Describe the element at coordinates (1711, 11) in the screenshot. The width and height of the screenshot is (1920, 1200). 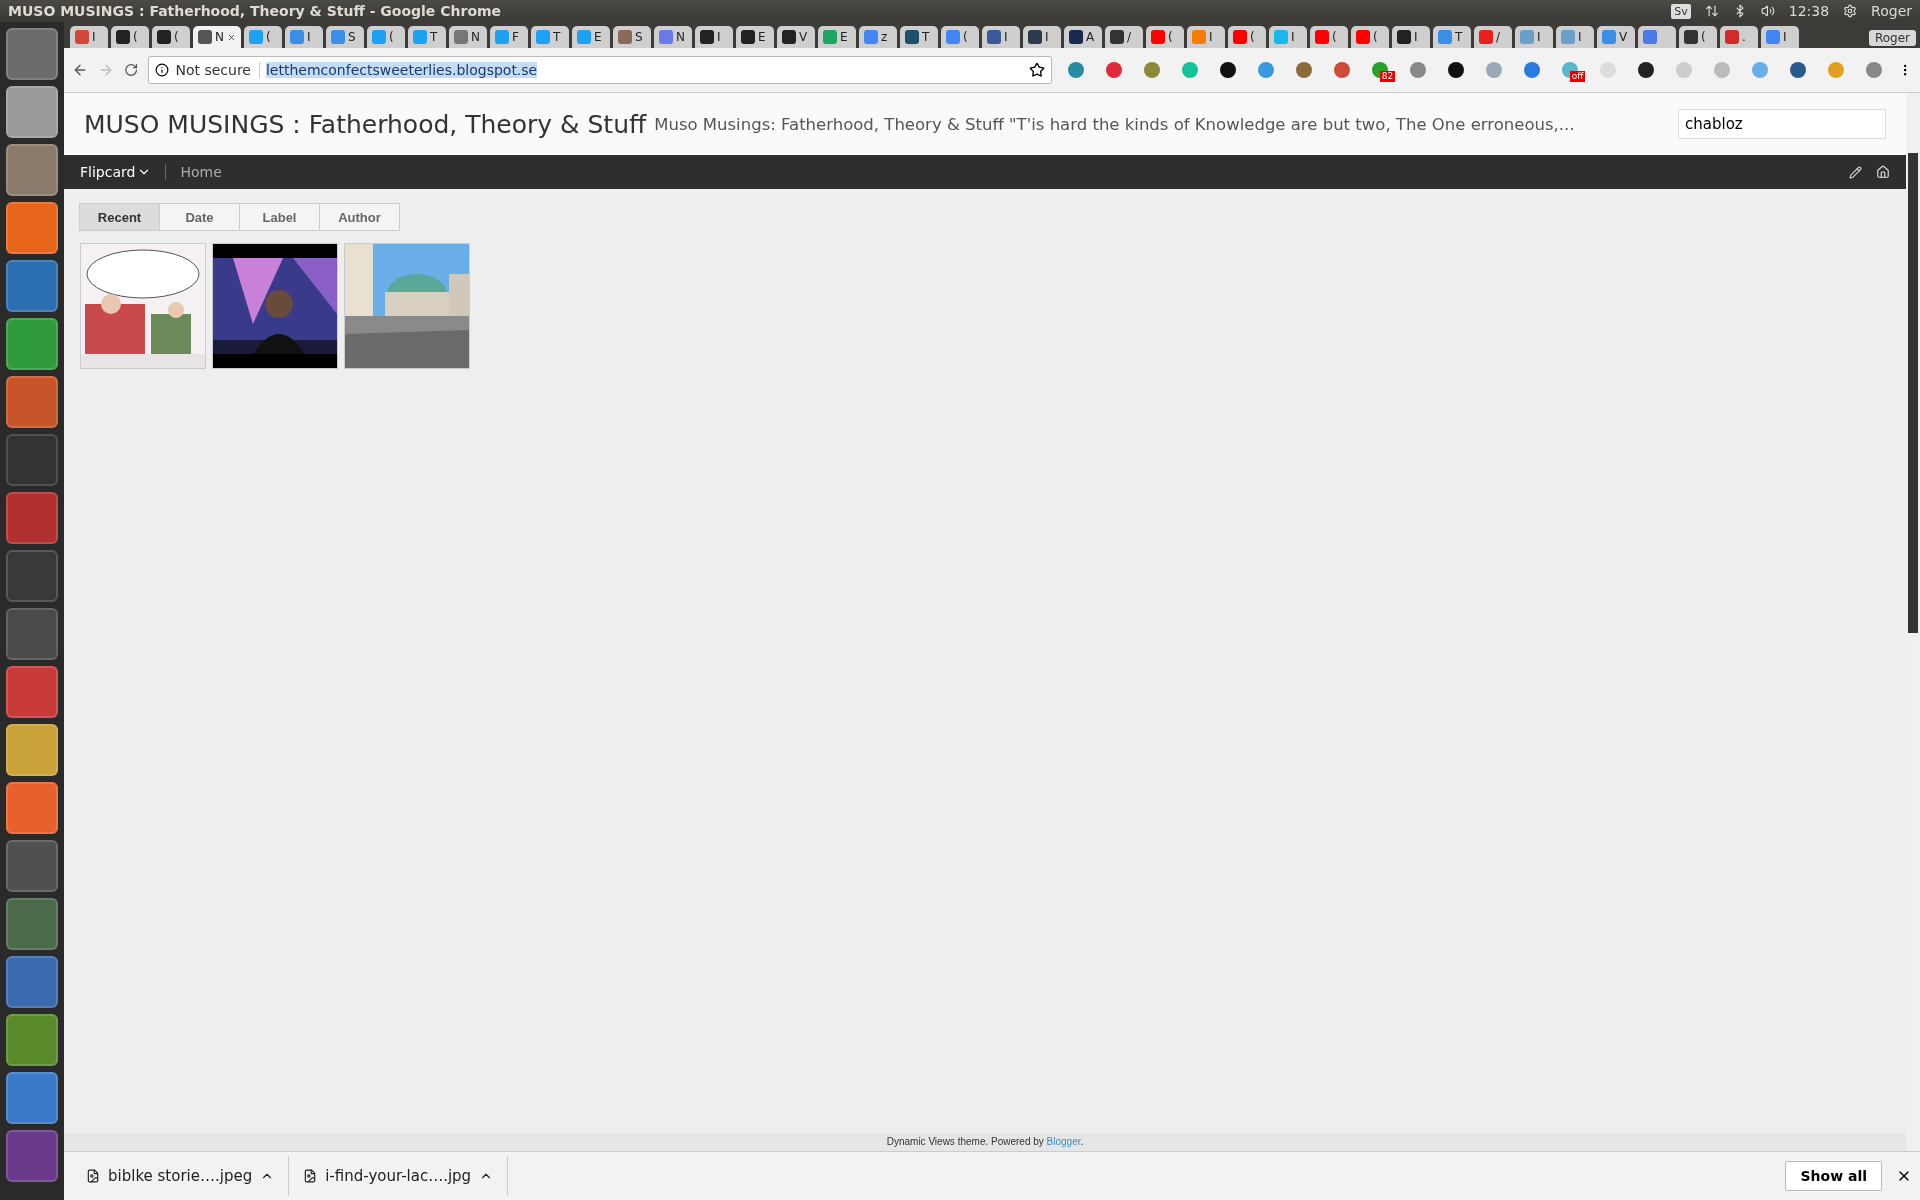
I see `network-icon` at that location.